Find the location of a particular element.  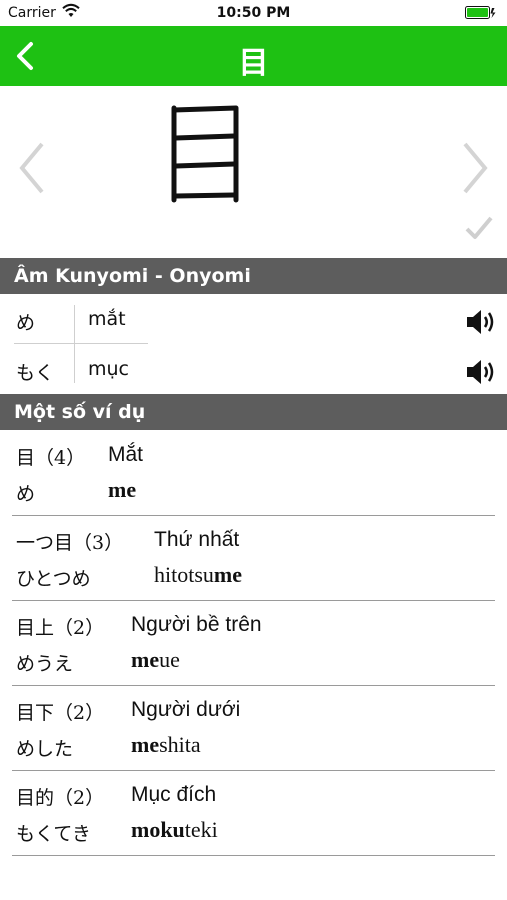

previous-kanji-button is located at coordinates (32, 168).